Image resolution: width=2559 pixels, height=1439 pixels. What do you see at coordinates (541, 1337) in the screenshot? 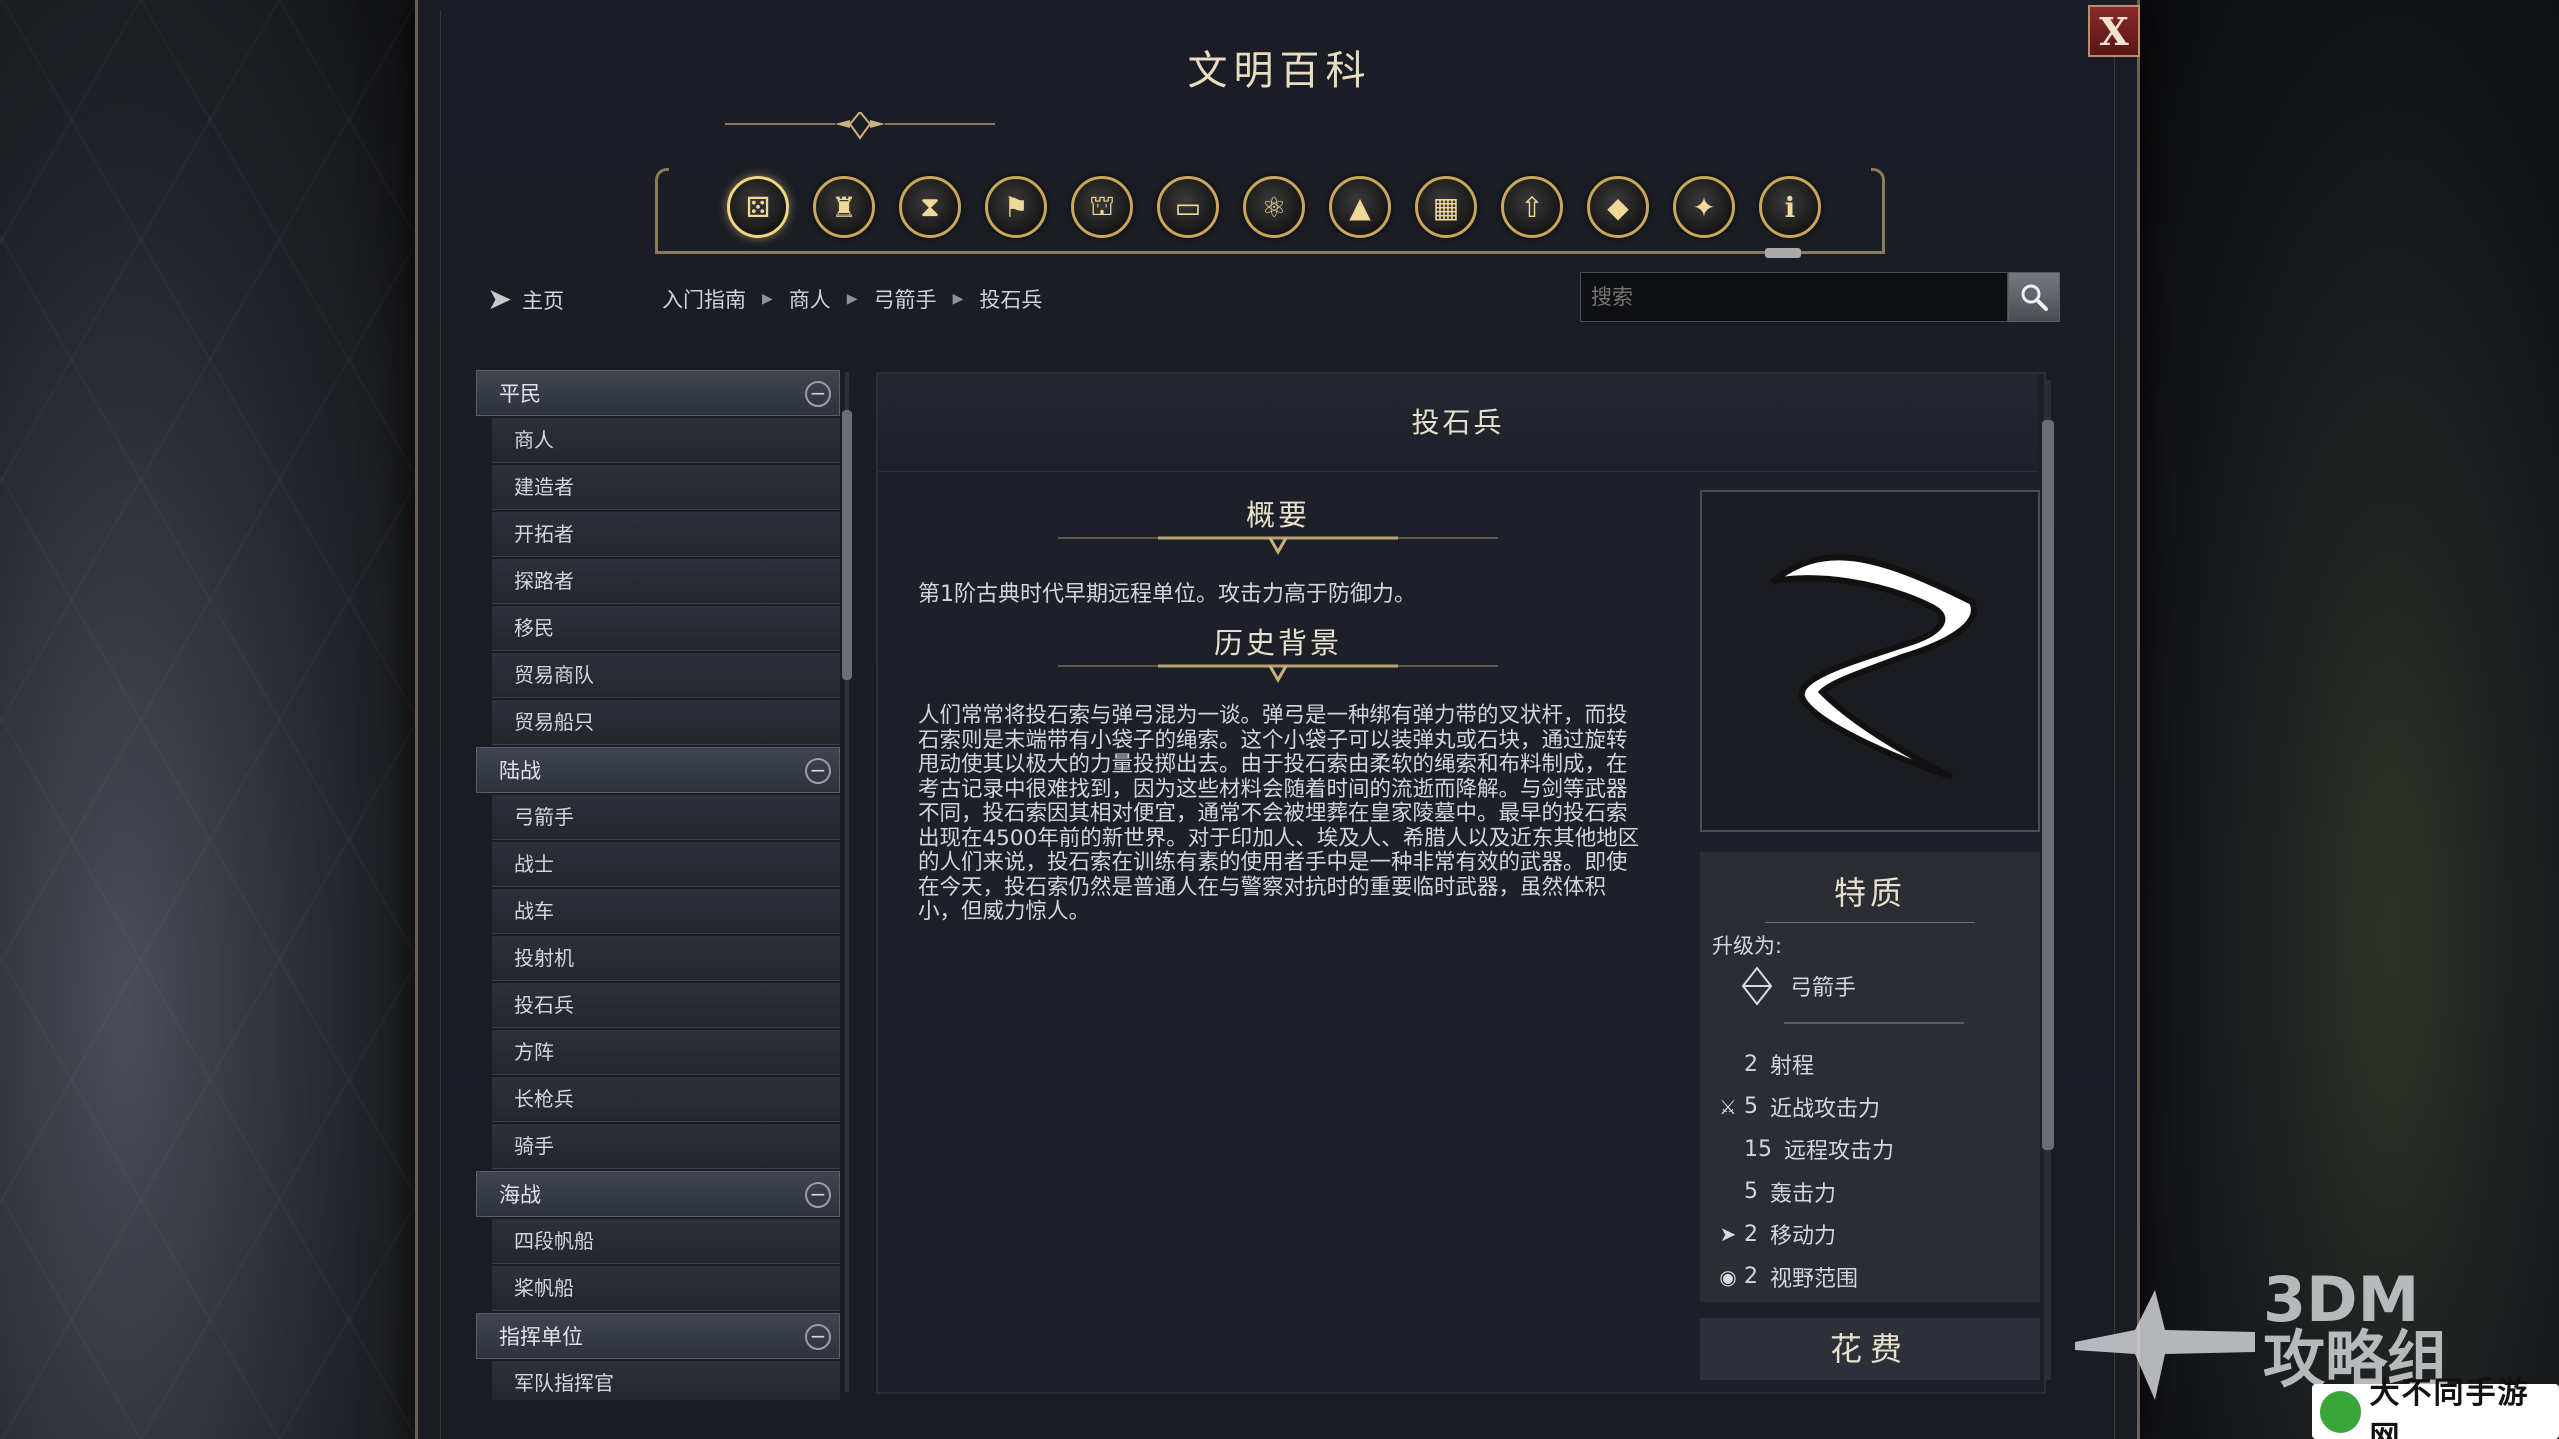
I see `sidebar-group-label: 指挥单位` at bounding box center [541, 1337].